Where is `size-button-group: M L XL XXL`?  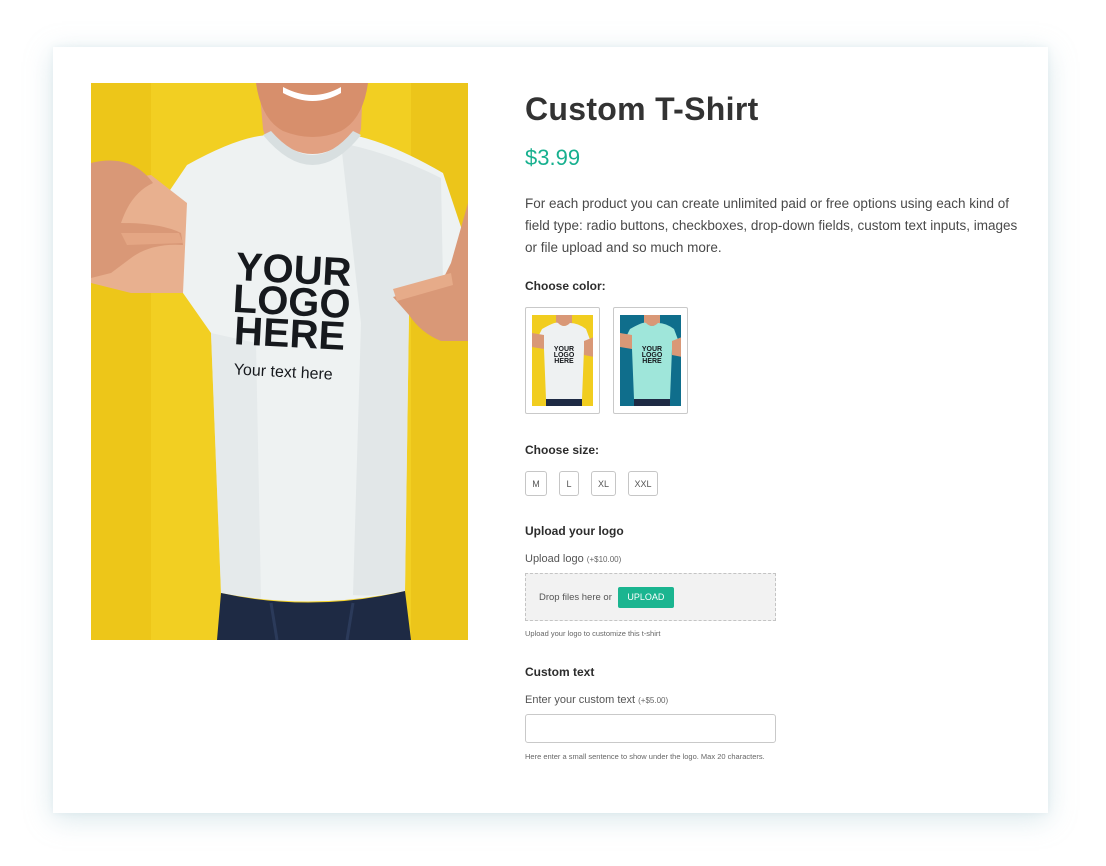 size-button-group: M L XL XXL is located at coordinates (591, 483).